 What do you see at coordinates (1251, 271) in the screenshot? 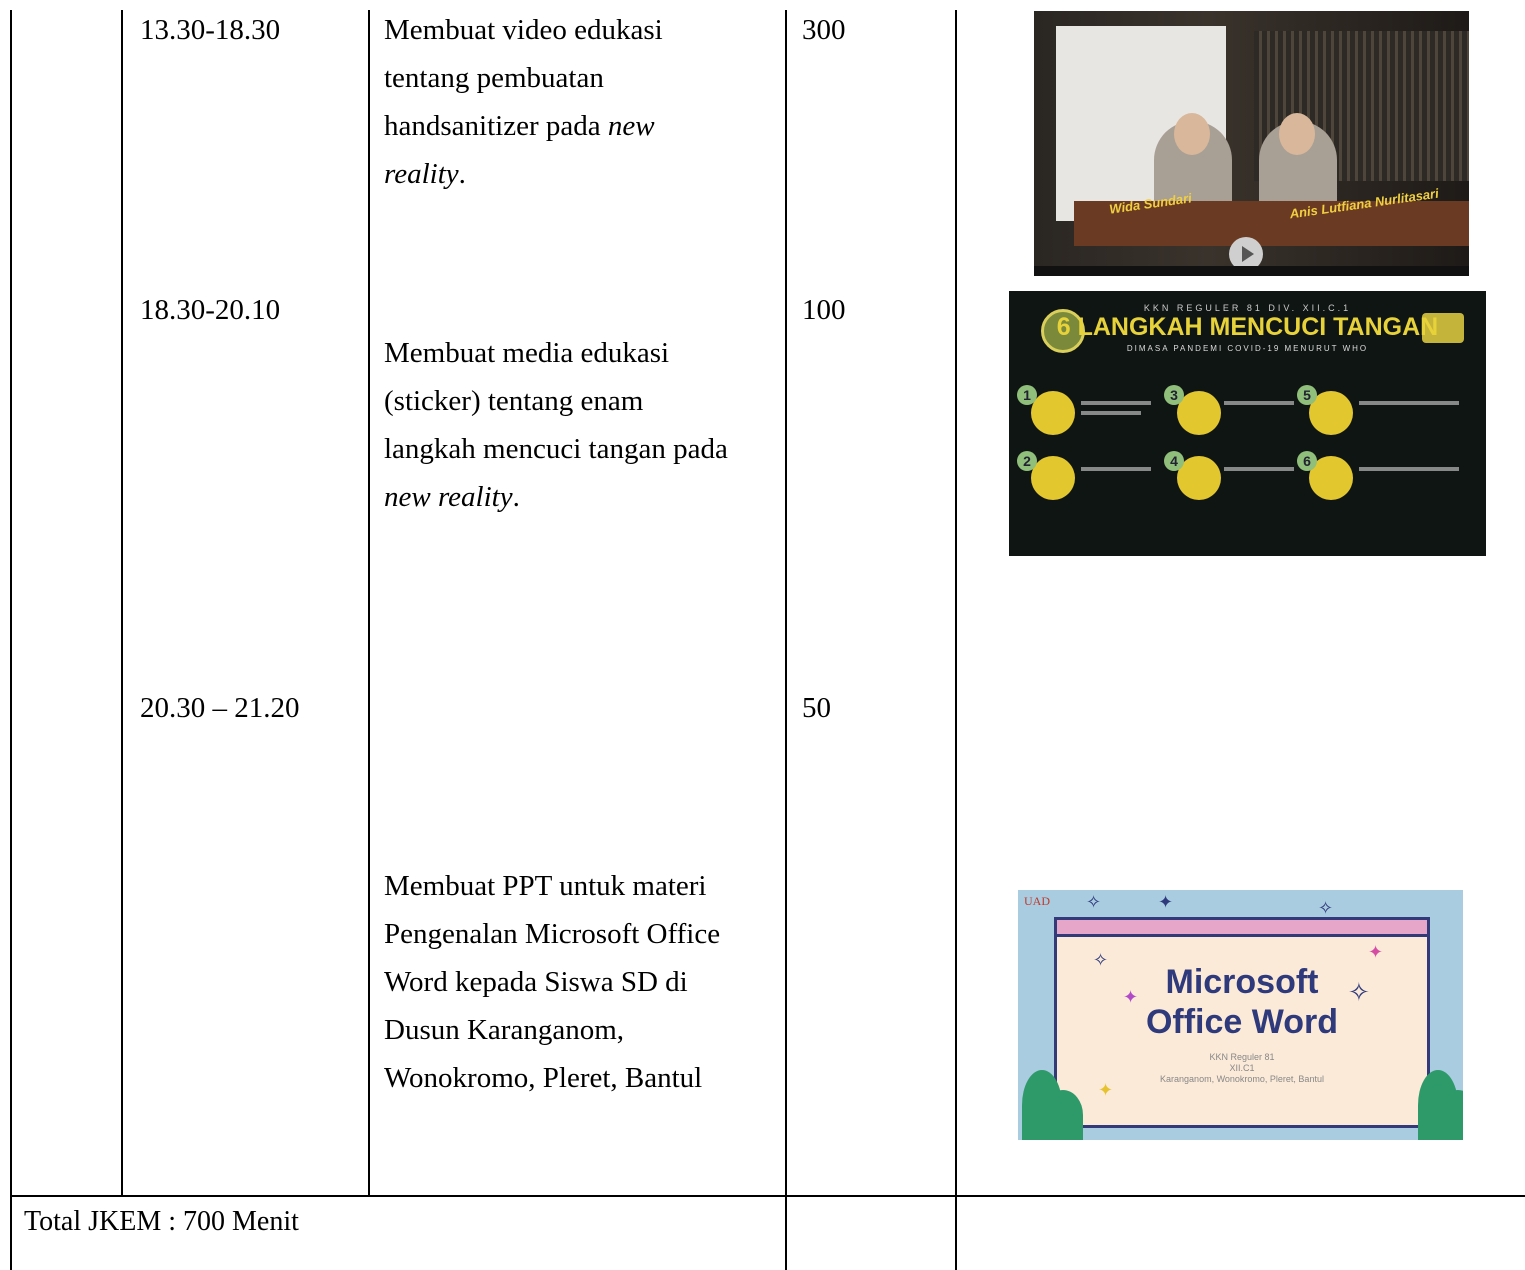
I see `video-progress-bar` at bounding box center [1251, 271].